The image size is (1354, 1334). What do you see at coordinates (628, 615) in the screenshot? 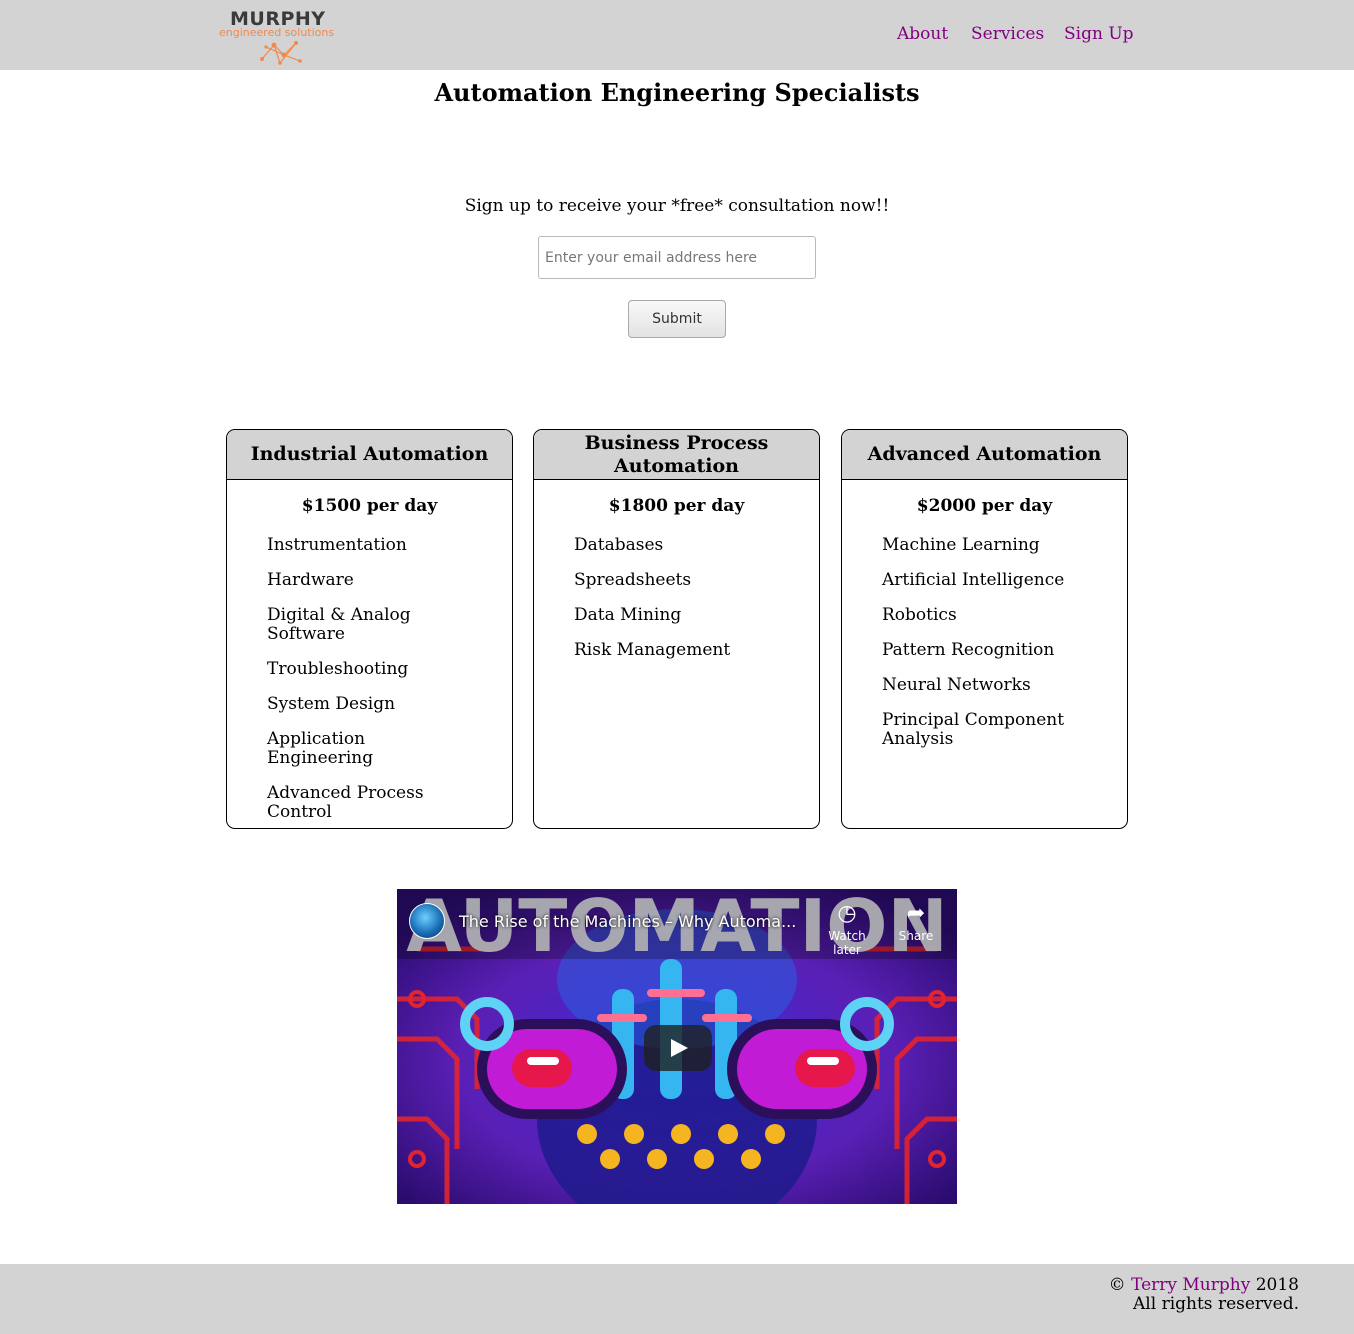
I see `card-feature-item: Data Mining` at bounding box center [628, 615].